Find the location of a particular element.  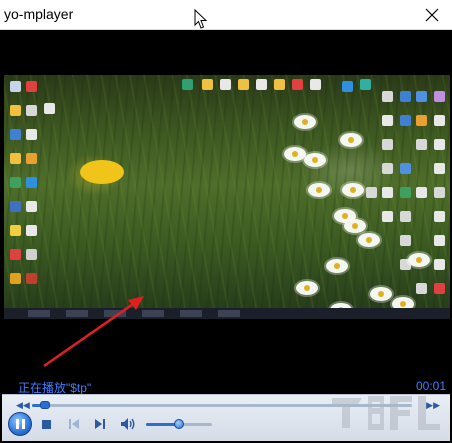

title-bar: yo-mplayer is located at coordinates (226, 15).